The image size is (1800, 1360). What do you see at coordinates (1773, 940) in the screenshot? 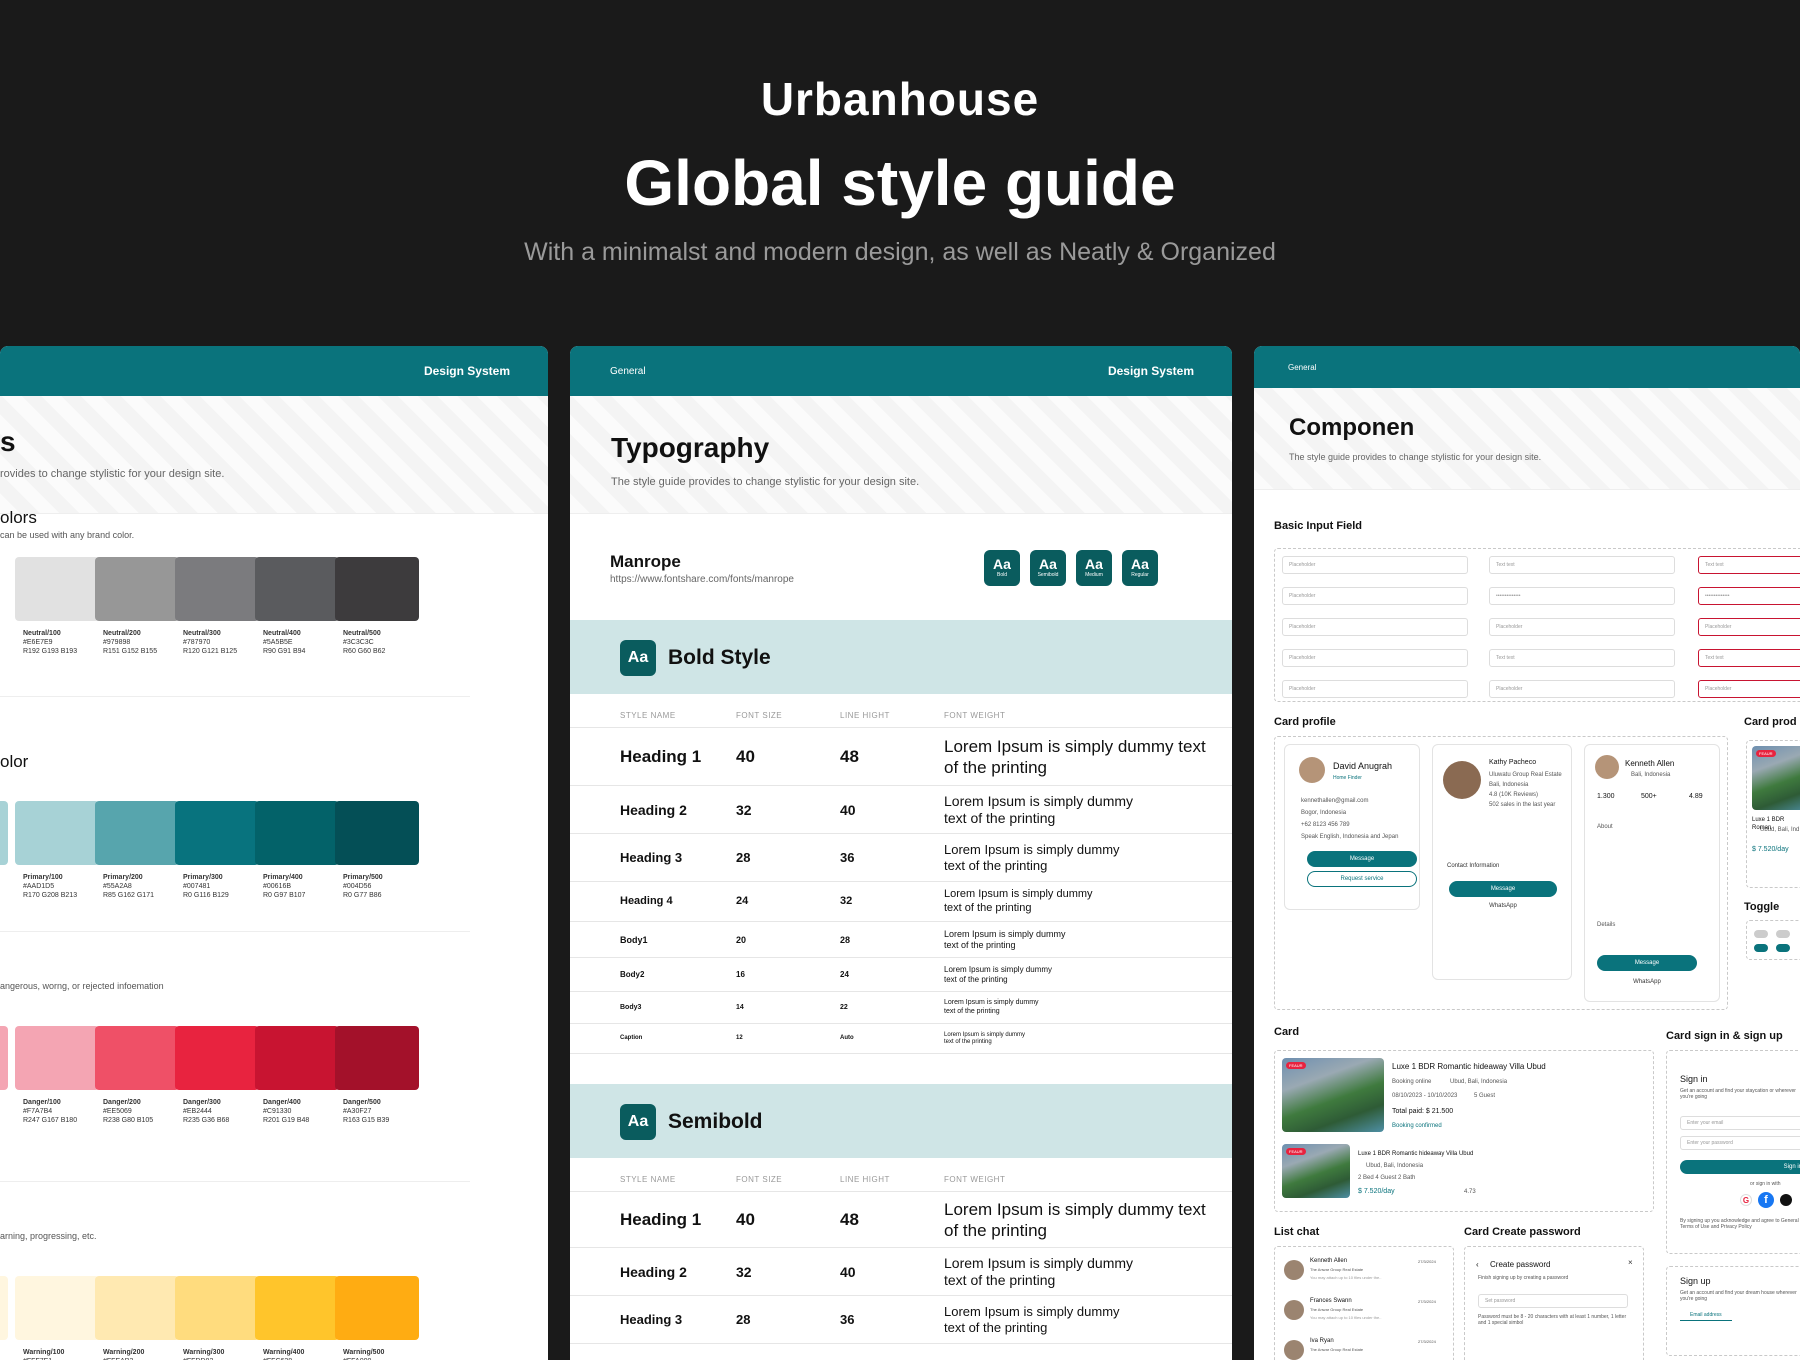
I see `toggle-box` at bounding box center [1773, 940].